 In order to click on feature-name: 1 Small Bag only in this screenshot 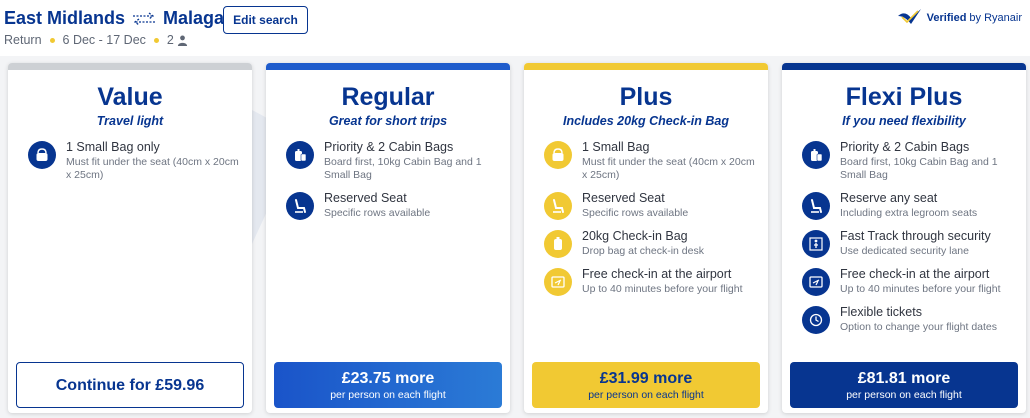, I will do `click(113, 147)`.